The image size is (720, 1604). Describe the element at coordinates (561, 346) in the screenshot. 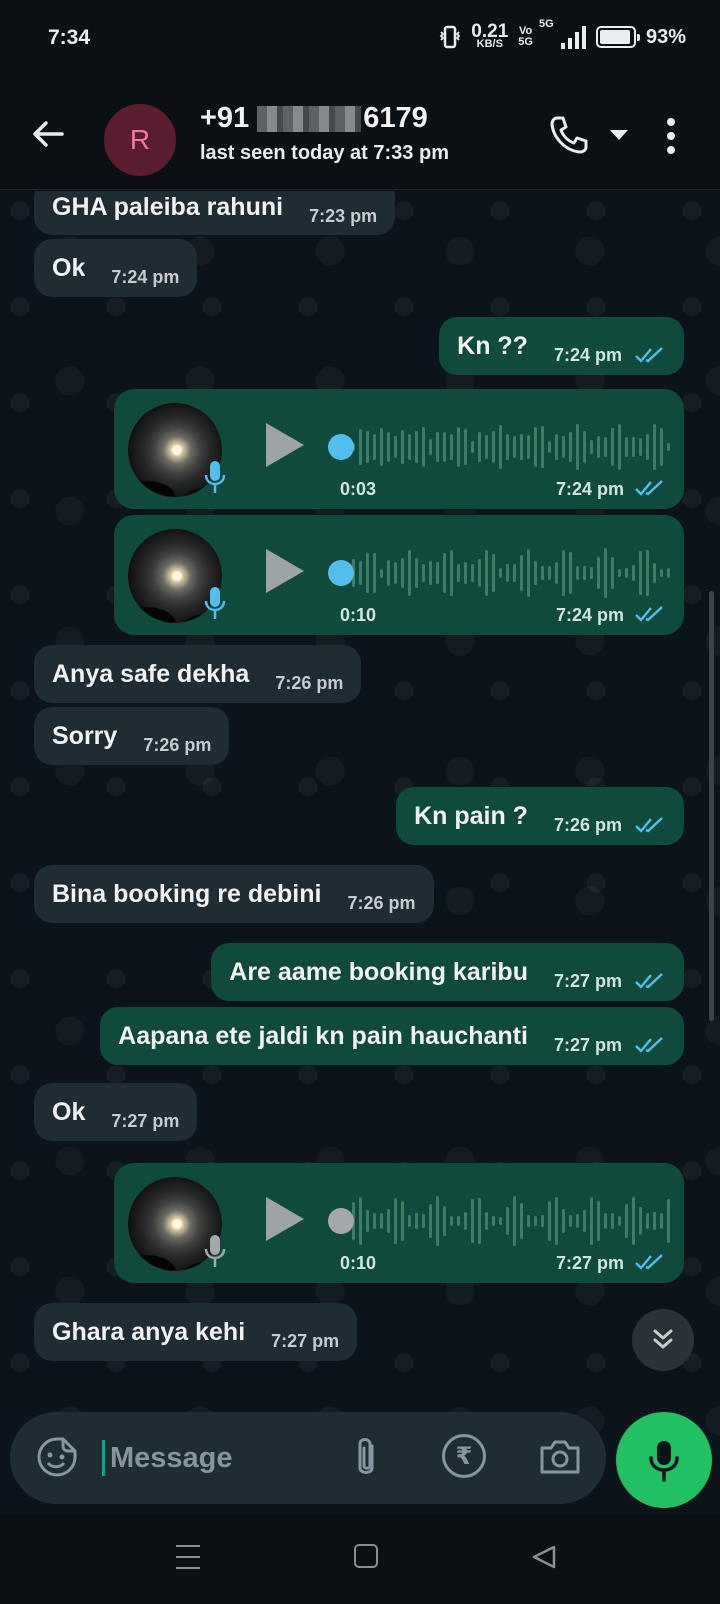

I see `message-outgoing: Kn ?? 7:24 pm` at that location.